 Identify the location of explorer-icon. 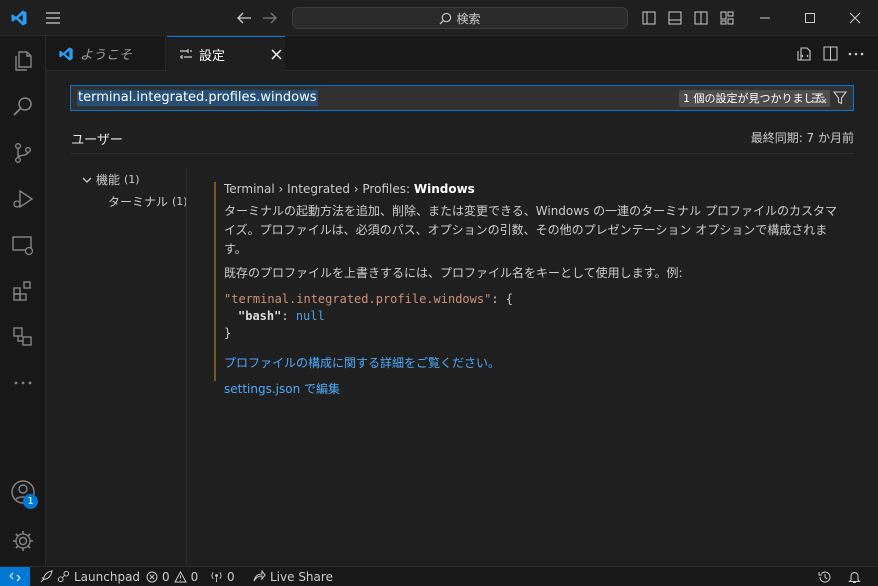
(23, 61).